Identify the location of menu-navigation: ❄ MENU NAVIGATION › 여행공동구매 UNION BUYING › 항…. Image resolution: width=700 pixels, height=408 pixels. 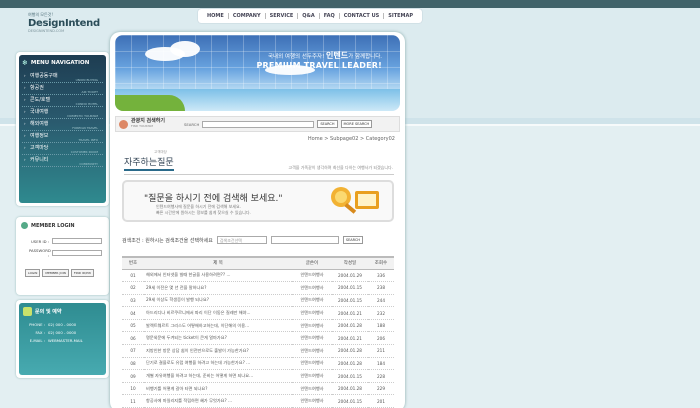
(62, 129).